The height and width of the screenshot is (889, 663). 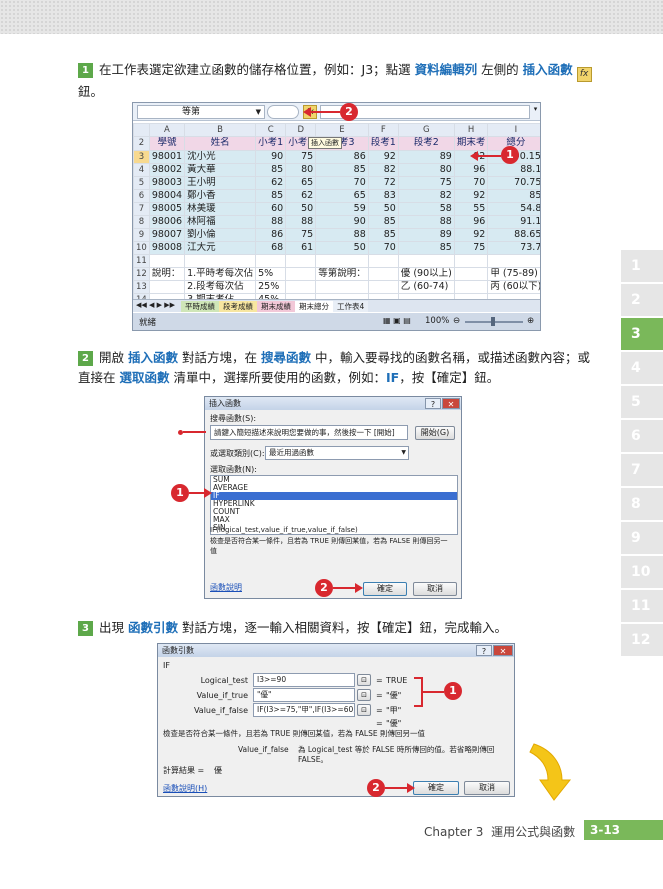 I want to click on table-cell: 68, so click(x=271, y=247).